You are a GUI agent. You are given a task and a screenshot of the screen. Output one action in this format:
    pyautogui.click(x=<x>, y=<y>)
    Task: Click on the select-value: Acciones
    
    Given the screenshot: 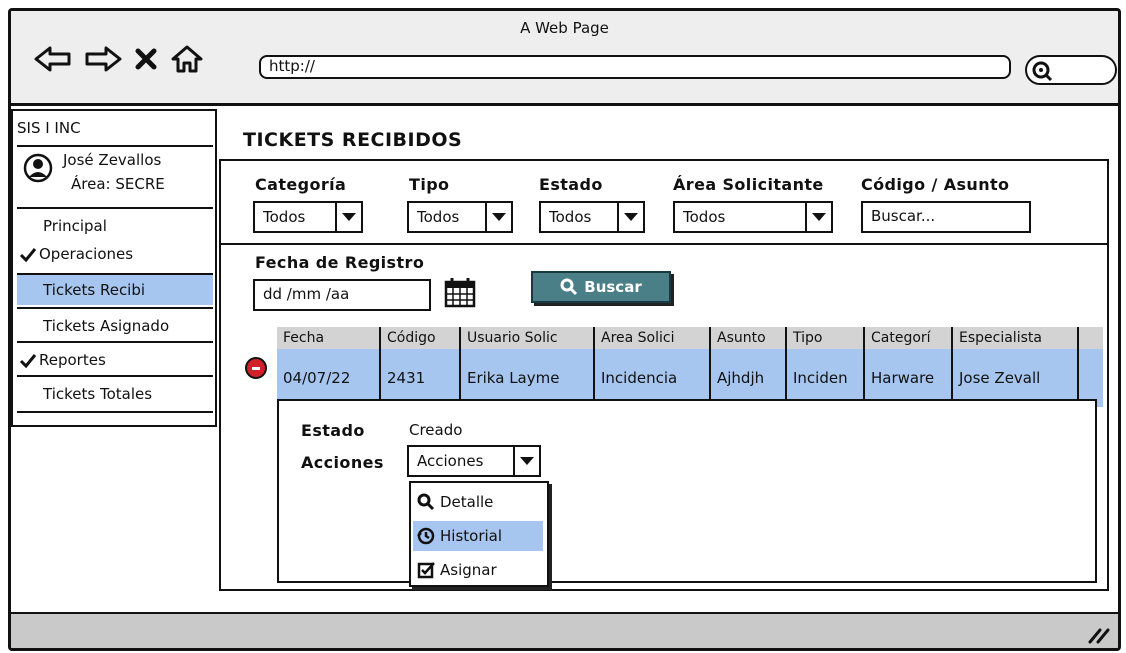 What is the action you would take?
    pyautogui.click(x=450, y=461)
    